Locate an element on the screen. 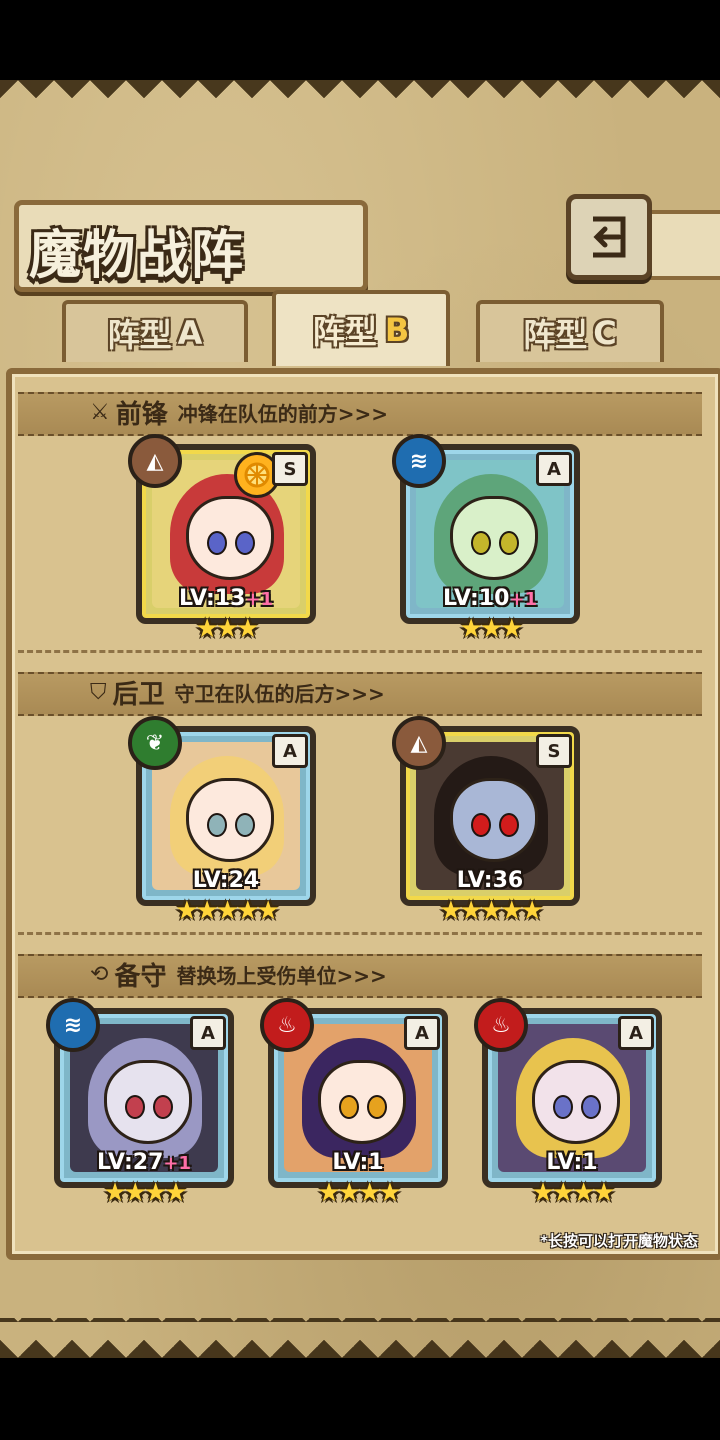 This screenshot has height=1440, width=720. level-label: LV:27+1 is located at coordinates (144, 1162).